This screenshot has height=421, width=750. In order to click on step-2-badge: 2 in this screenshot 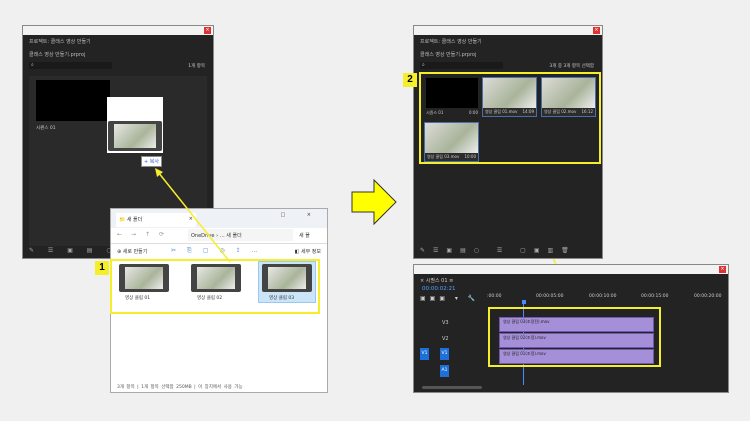, I will do `click(410, 80)`.